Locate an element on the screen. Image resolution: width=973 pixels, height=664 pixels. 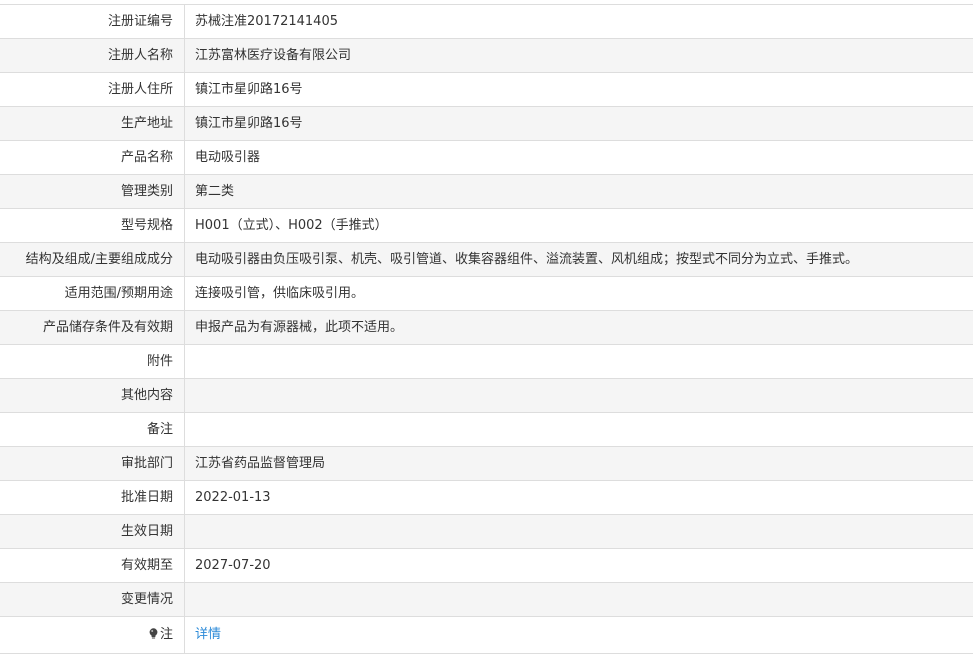
lightbulb-icon is located at coordinates (153, 633).